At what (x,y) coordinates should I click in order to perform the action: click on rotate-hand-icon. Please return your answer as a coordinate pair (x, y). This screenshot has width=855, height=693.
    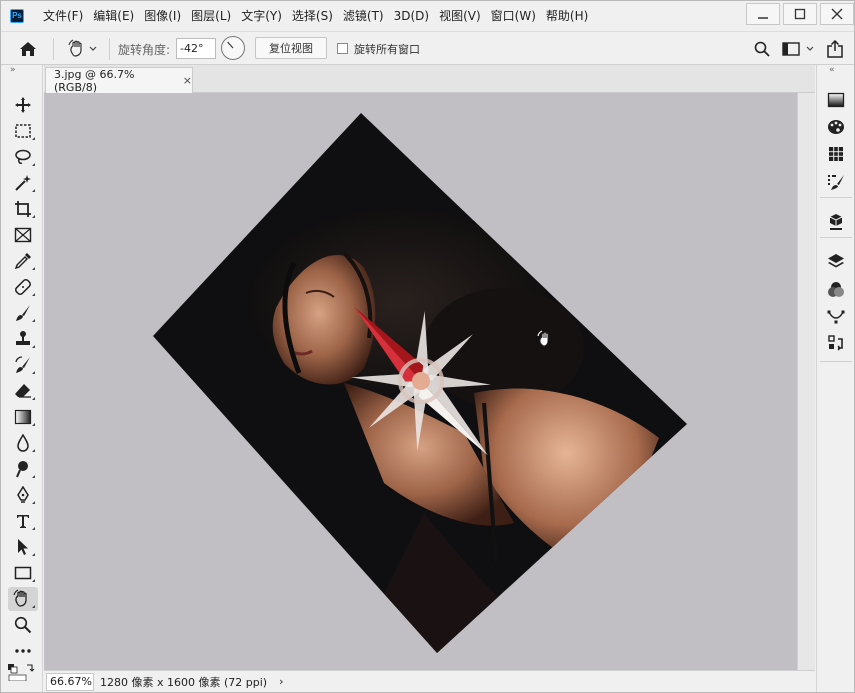
    Looking at the image, I should click on (75, 48).